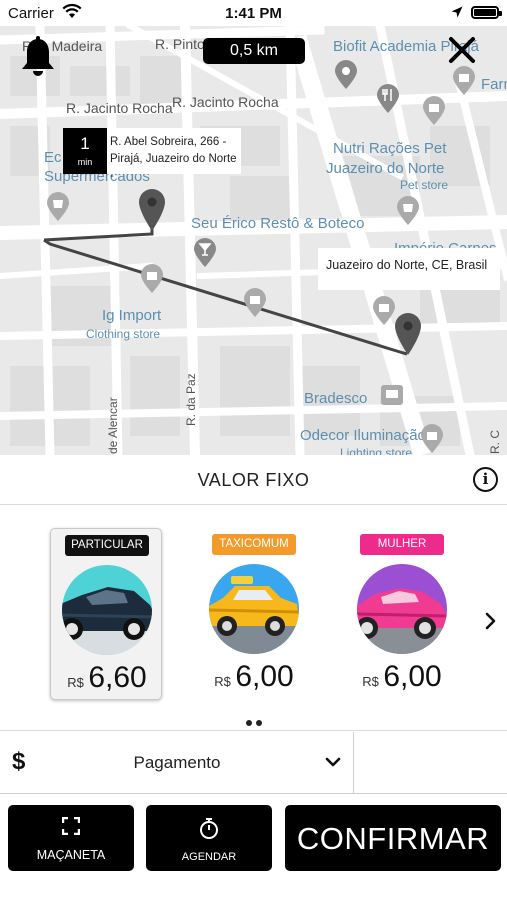 The height and width of the screenshot is (900, 507). I want to click on map-label: Ec, so click(53, 157).